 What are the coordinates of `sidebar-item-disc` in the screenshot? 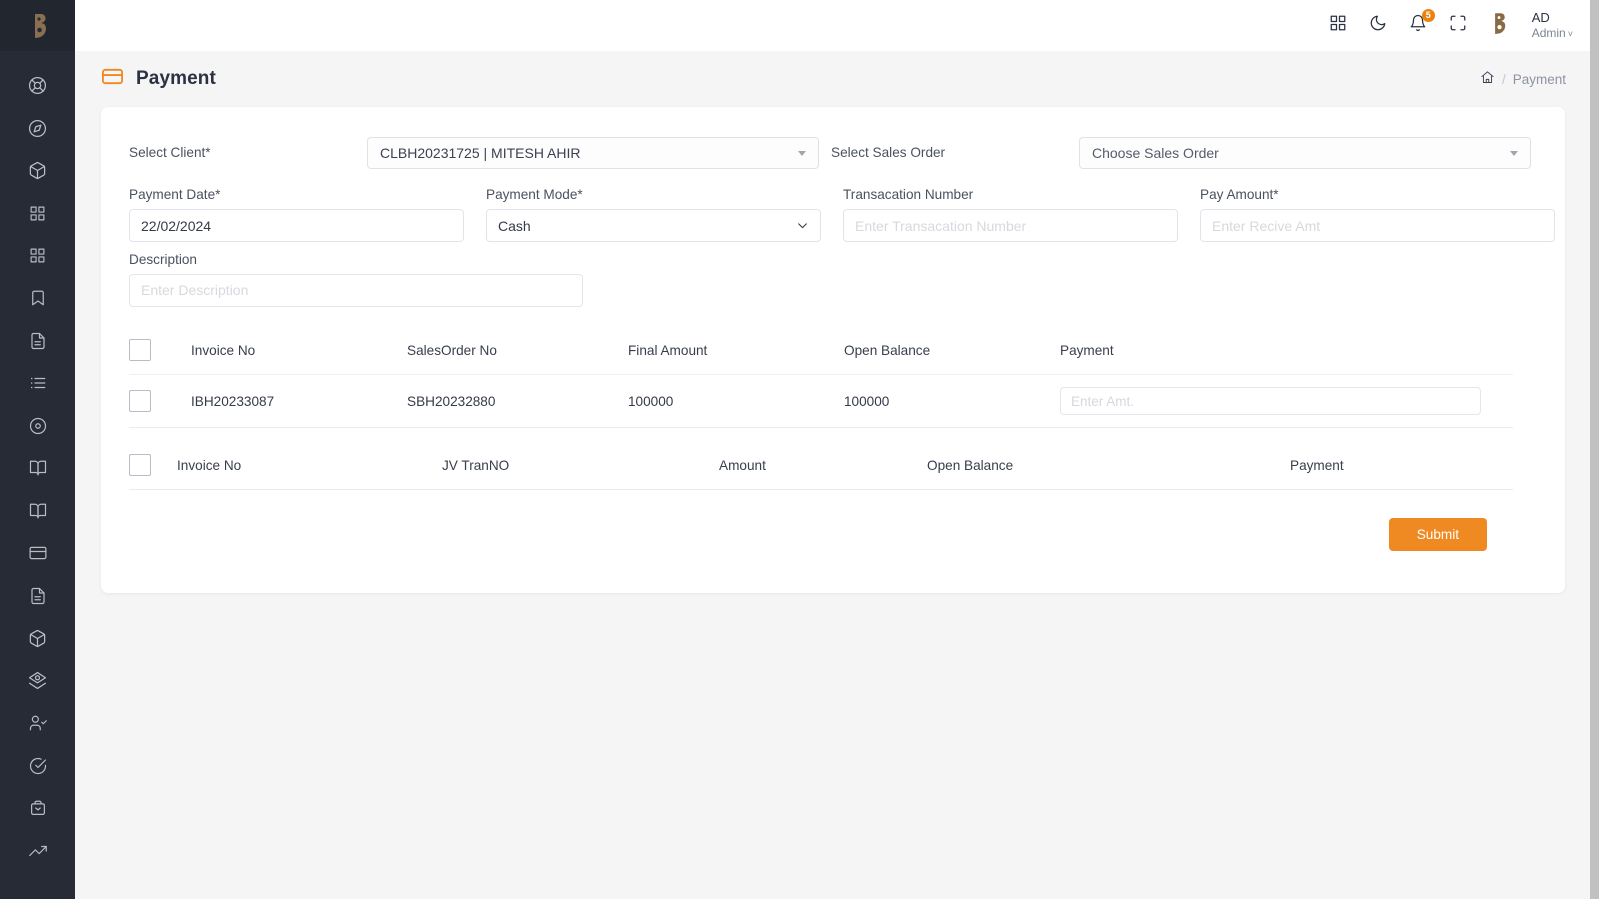 It's located at (37, 428).